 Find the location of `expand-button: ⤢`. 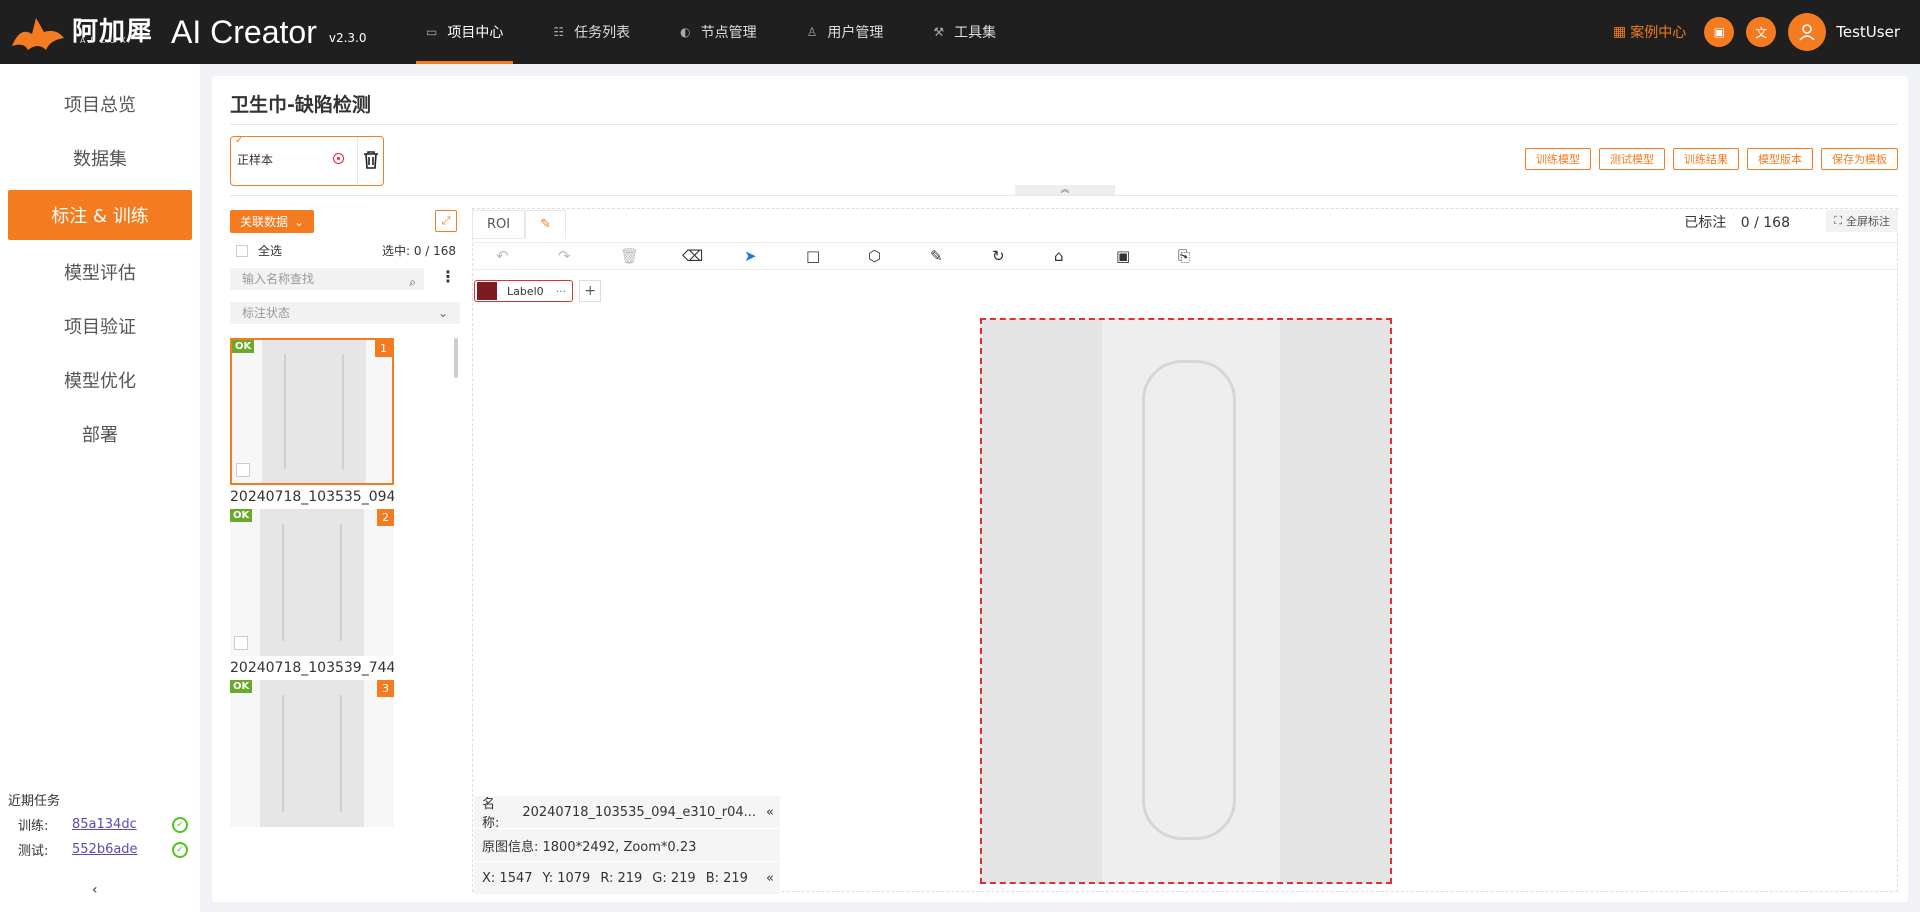

expand-button: ⤢ is located at coordinates (446, 221).